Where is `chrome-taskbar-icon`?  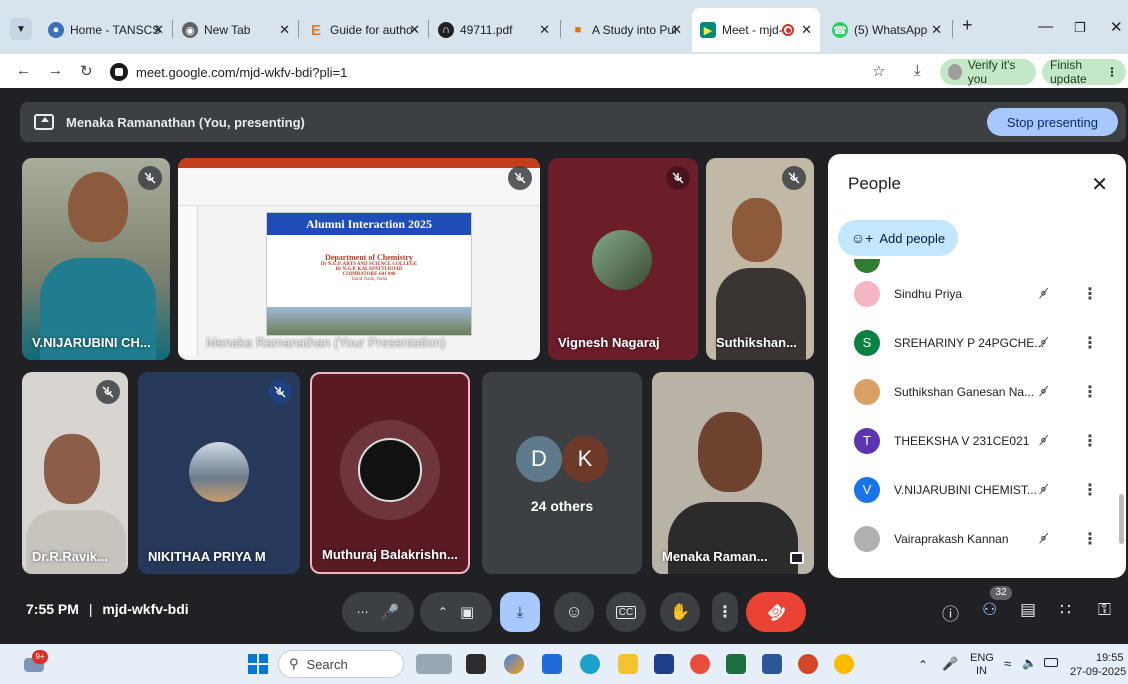 chrome-taskbar-icon is located at coordinates (700, 664).